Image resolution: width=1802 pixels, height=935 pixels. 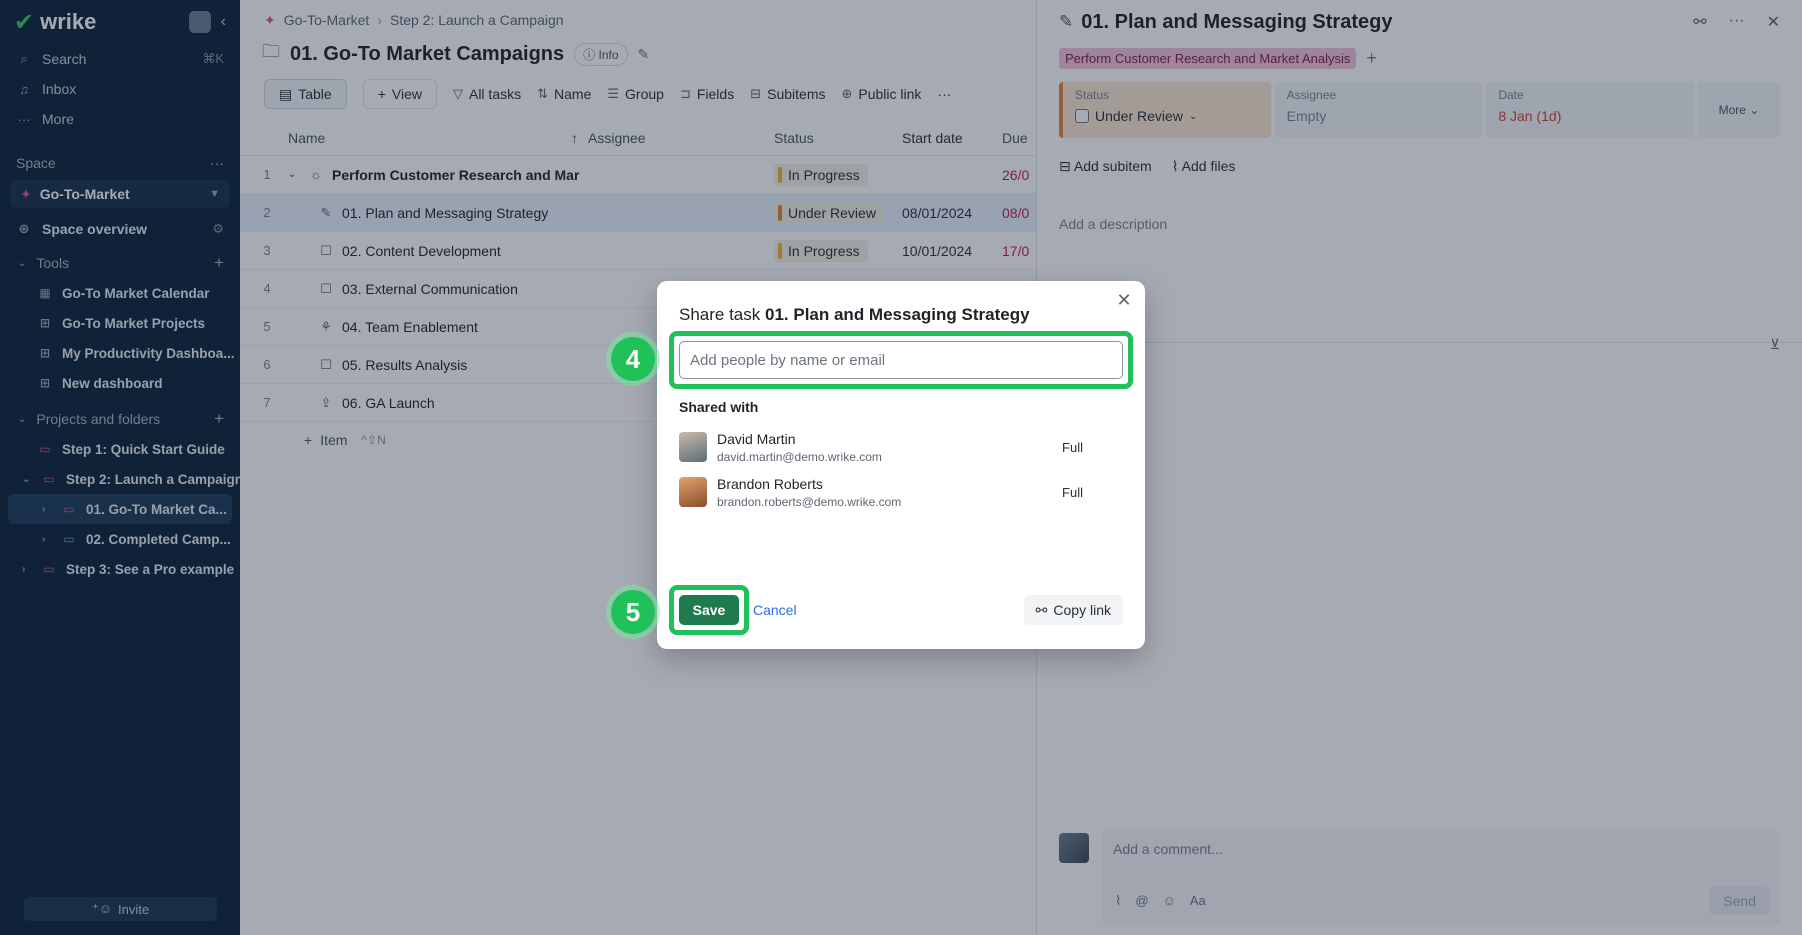 I want to click on person-name: Brandon Roberts, so click(x=770, y=483).